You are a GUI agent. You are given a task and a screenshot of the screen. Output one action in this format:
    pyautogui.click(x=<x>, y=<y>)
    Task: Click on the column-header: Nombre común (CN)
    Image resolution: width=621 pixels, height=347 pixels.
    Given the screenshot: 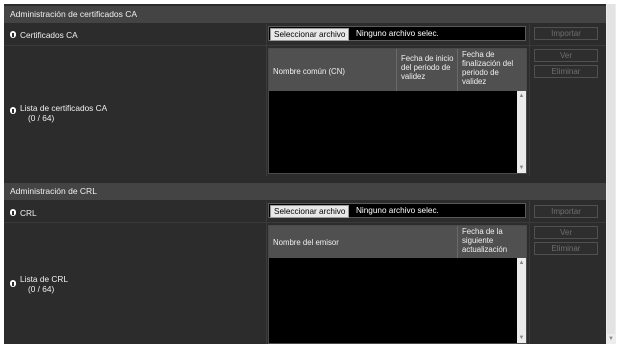 What is the action you would take?
    pyautogui.click(x=333, y=70)
    